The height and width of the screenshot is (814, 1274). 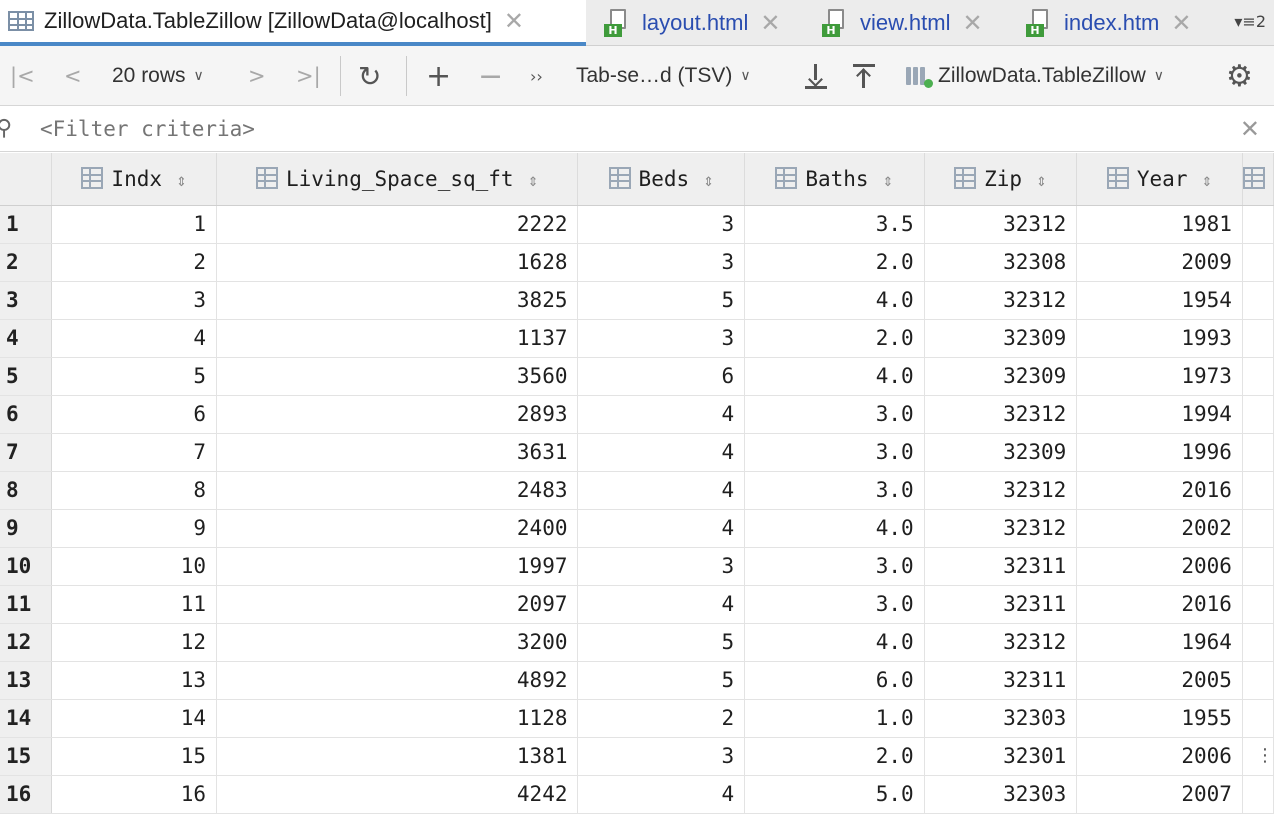 What do you see at coordinates (864, 76) in the screenshot?
I see `import-button` at bounding box center [864, 76].